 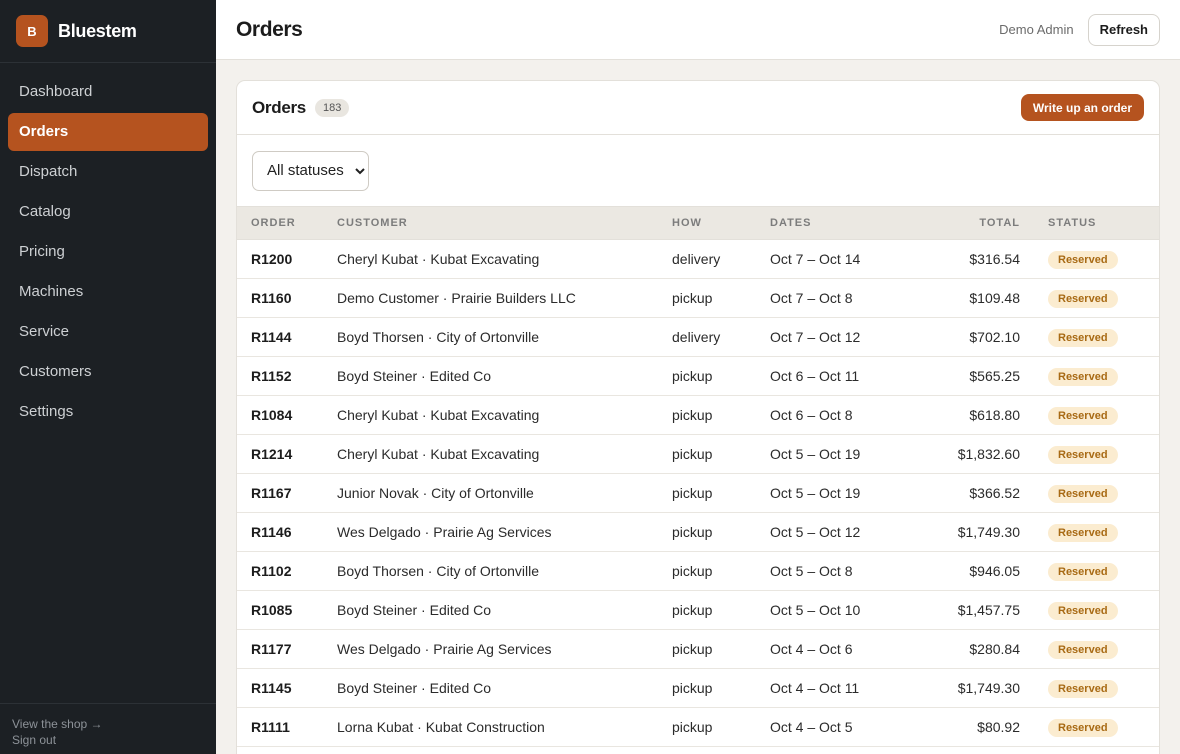 I want to click on topbar-actions: Demo Admin Refresh, so click(x=1079, y=29).